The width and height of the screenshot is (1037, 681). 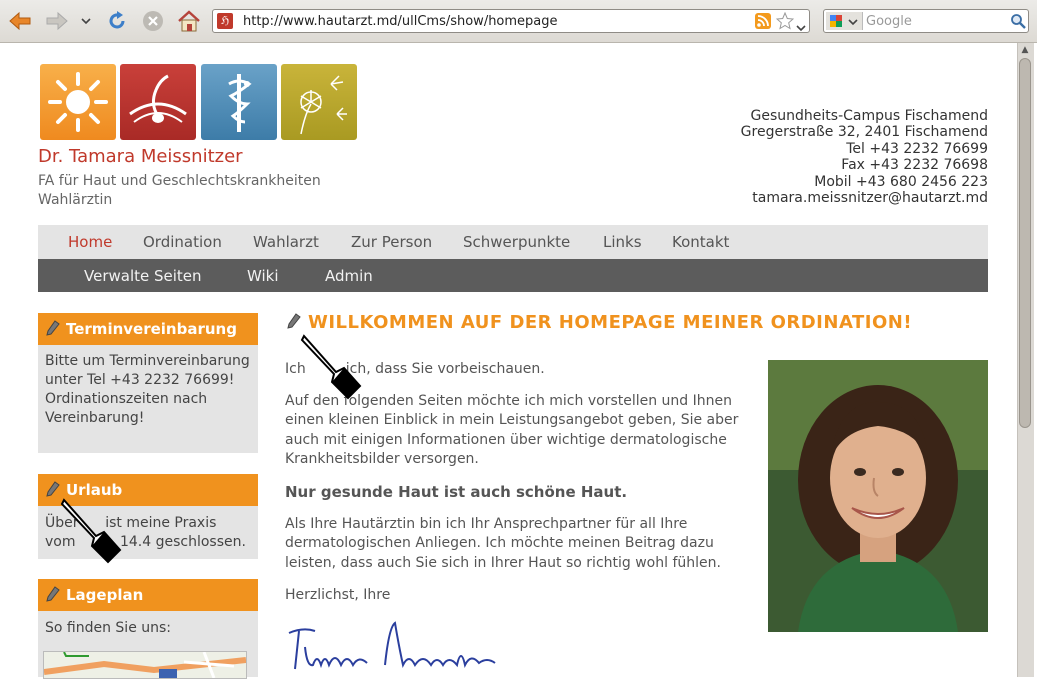 I want to click on caduceus-logo-icon, so click(x=239, y=102).